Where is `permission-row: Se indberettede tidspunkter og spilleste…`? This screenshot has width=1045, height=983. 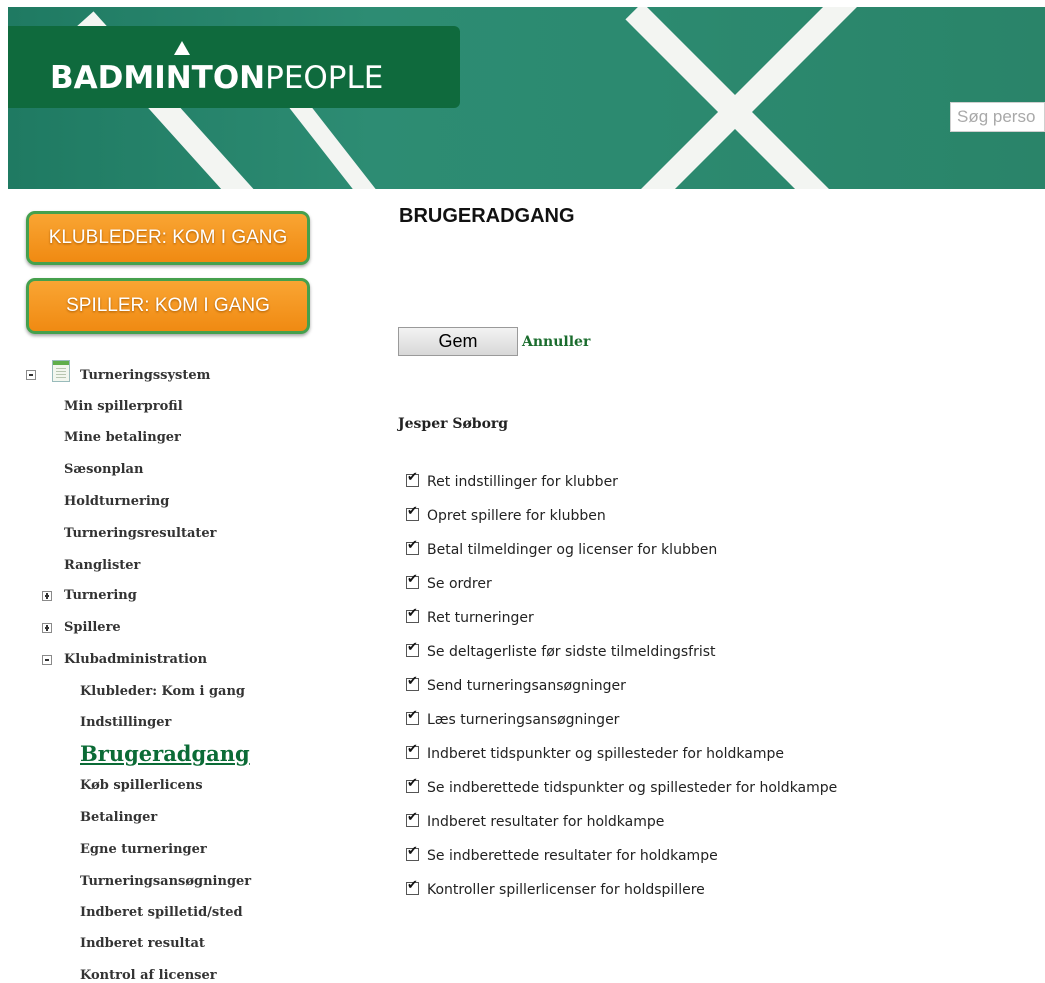 permission-row: Se indberettede tidspunkter og spilleste… is located at coordinates (621, 786).